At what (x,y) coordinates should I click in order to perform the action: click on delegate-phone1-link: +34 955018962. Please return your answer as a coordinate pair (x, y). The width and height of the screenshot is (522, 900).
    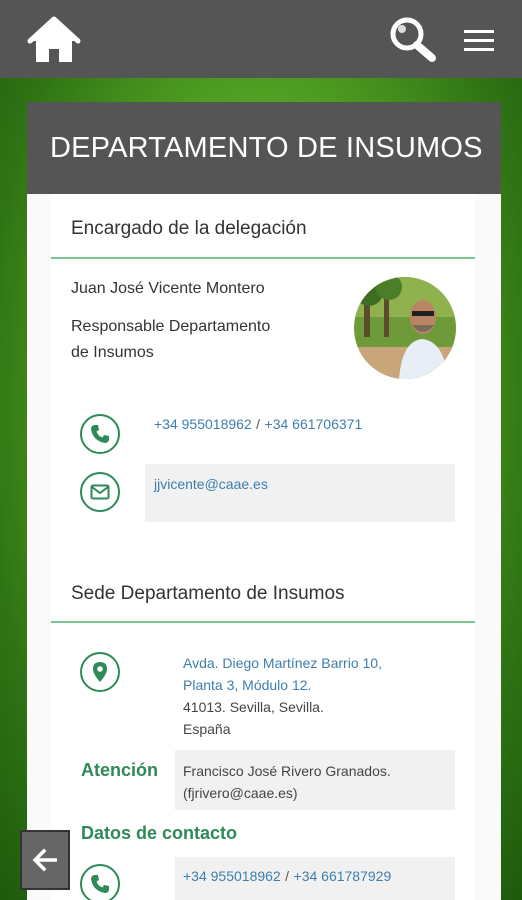
    Looking at the image, I should click on (203, 424).